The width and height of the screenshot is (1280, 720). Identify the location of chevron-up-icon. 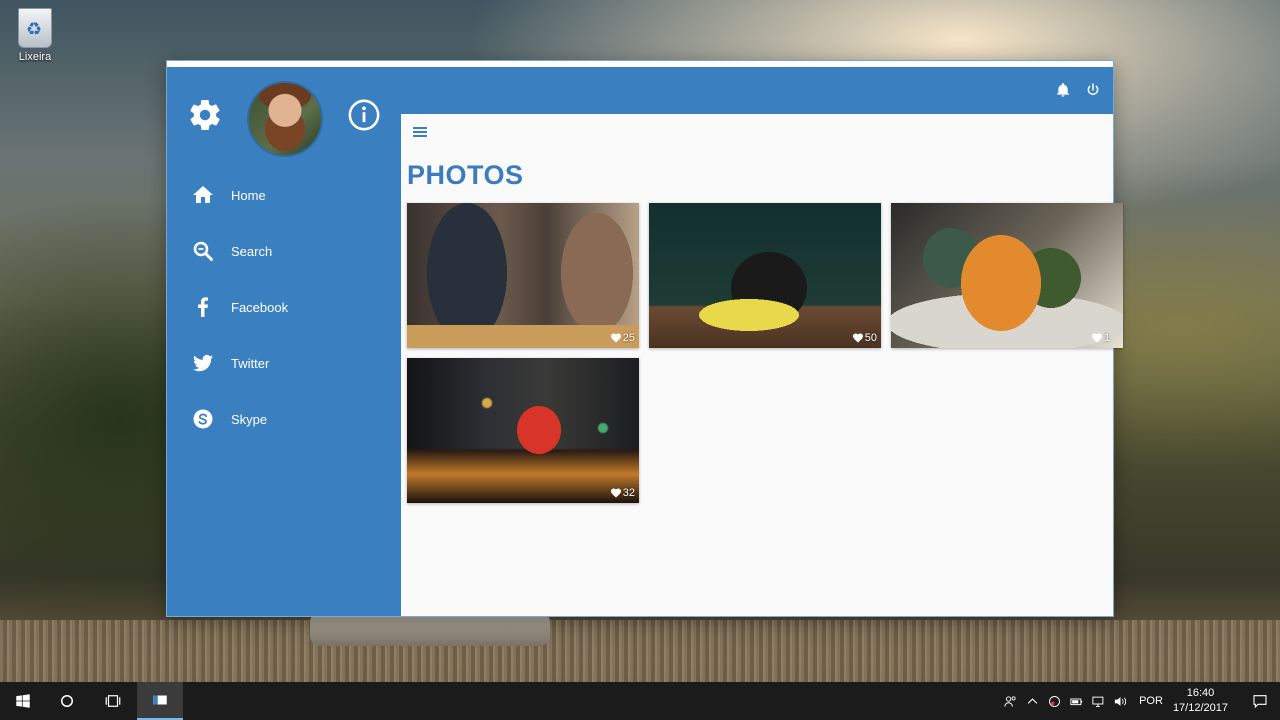
(1032, 700).